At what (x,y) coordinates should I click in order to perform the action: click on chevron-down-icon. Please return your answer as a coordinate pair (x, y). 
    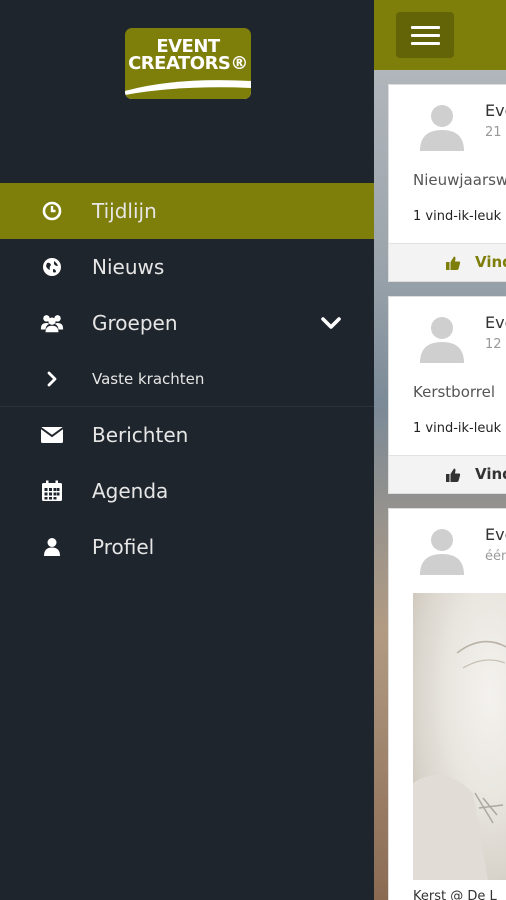
    Looking at the image, I should click on (331, 323).